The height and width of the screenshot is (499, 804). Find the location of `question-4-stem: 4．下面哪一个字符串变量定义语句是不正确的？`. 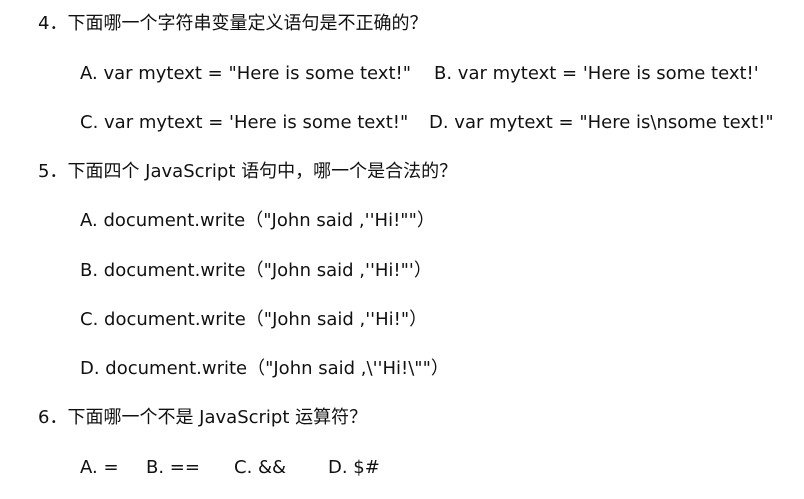

question-4-stem: 4．下面哪一个字符串变量定义语句是不正确的？ is located at coordinates (233, 23).